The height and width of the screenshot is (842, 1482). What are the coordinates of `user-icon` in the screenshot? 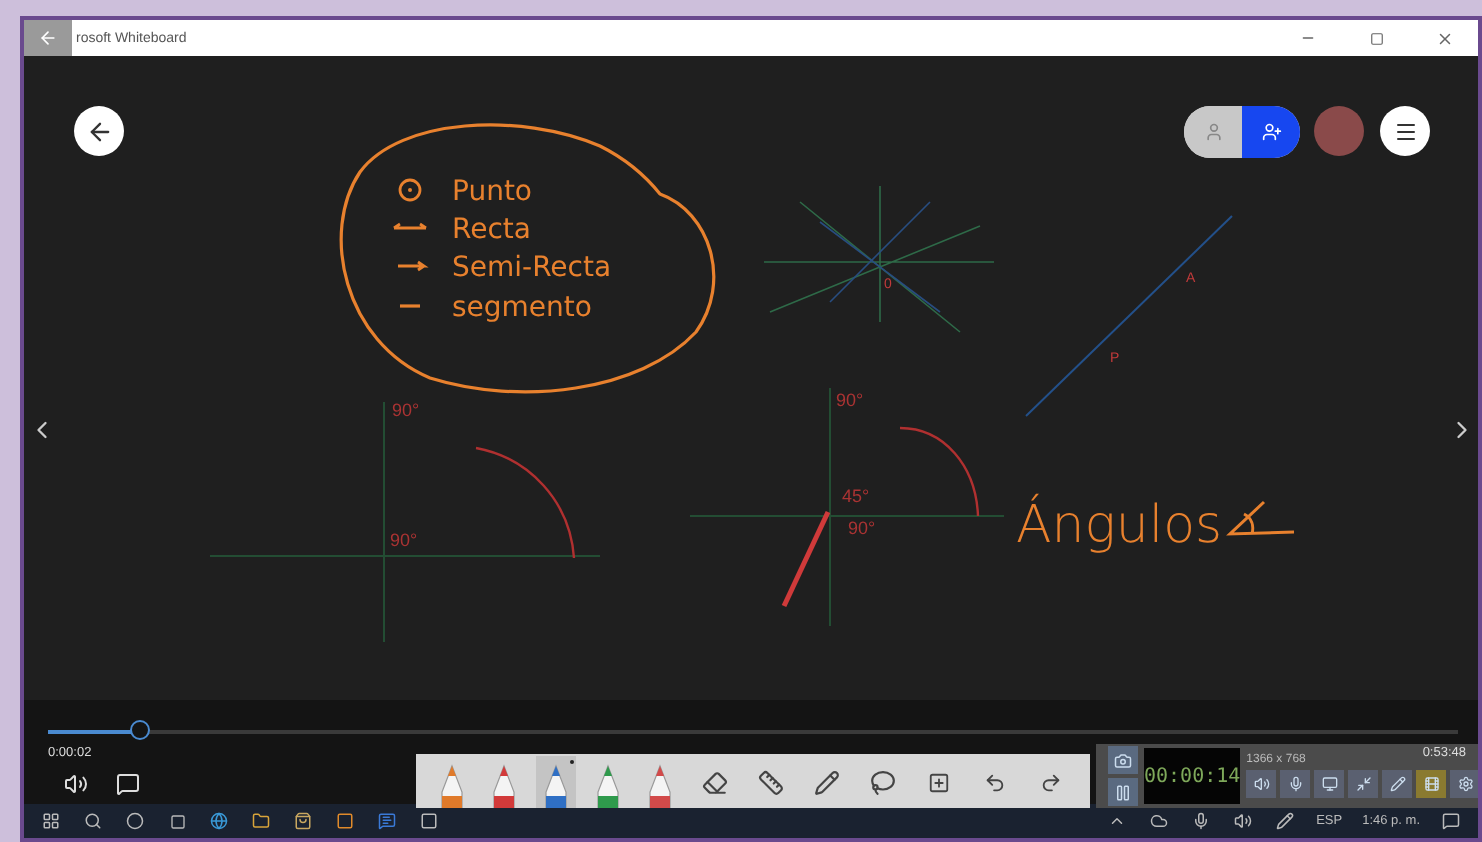 It's located at (1213, 132).